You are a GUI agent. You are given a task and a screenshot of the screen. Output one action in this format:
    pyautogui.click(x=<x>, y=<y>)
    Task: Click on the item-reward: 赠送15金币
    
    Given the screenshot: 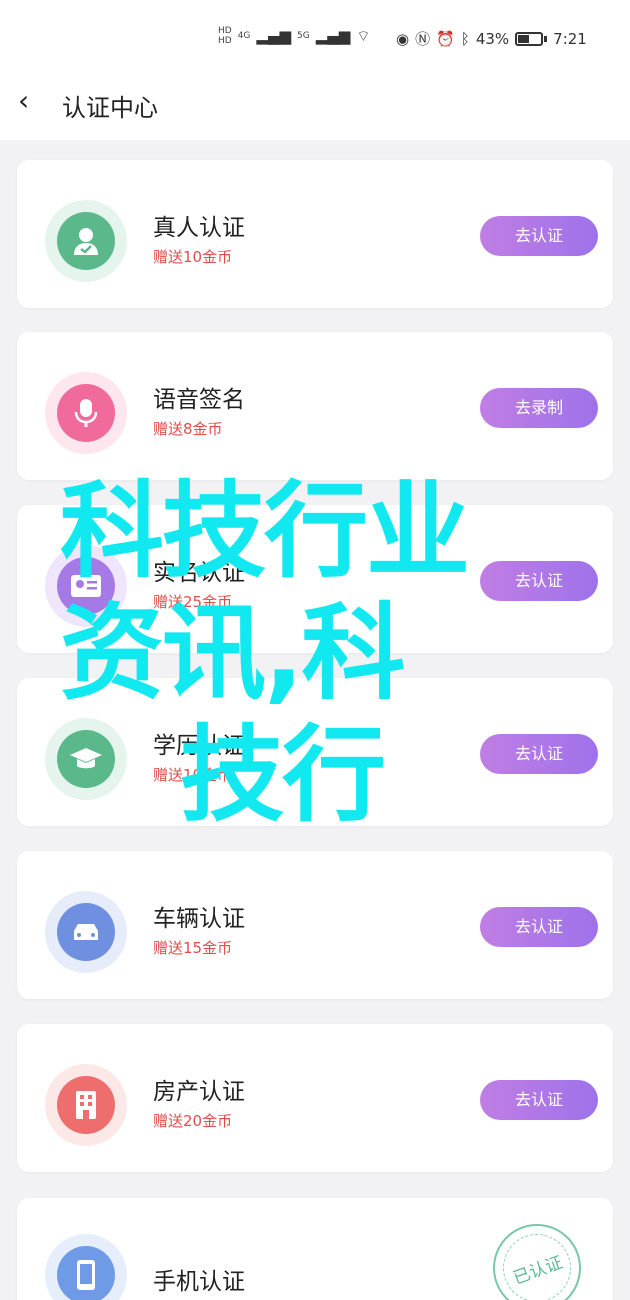 What is the action you would take?
    pyautogui.click(x=193, y=948)
    